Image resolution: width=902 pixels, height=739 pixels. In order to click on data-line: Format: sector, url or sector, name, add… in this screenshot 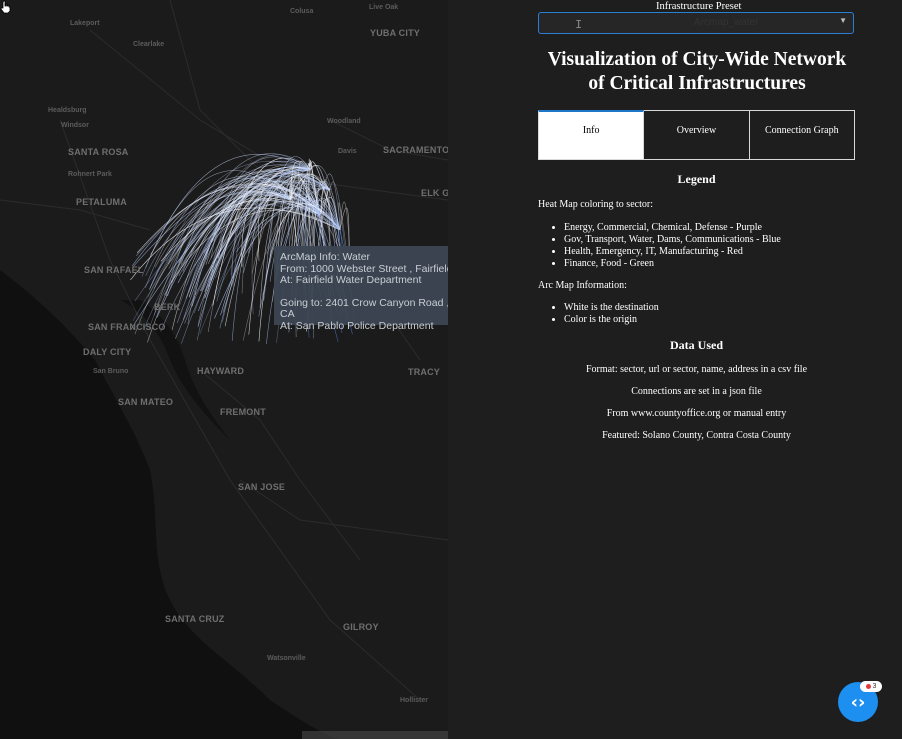, I will do `click(696, 369)`.